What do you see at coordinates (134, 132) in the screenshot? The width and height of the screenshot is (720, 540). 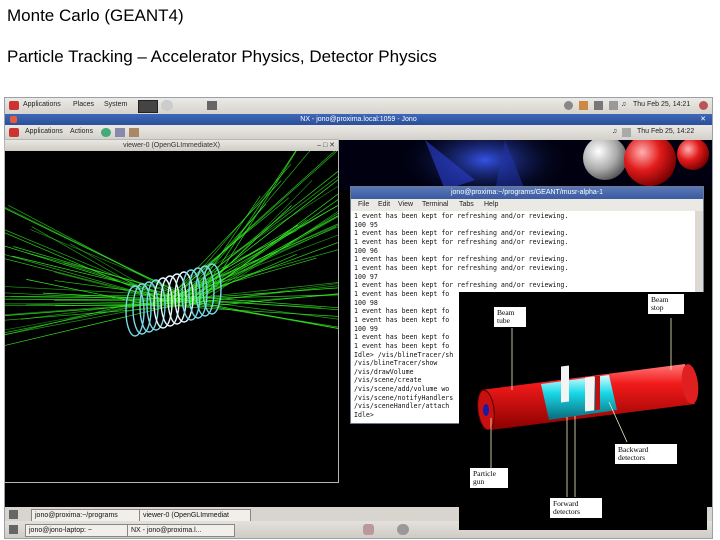 I see `help-launcher-icon` at bounding box center [134, 132].